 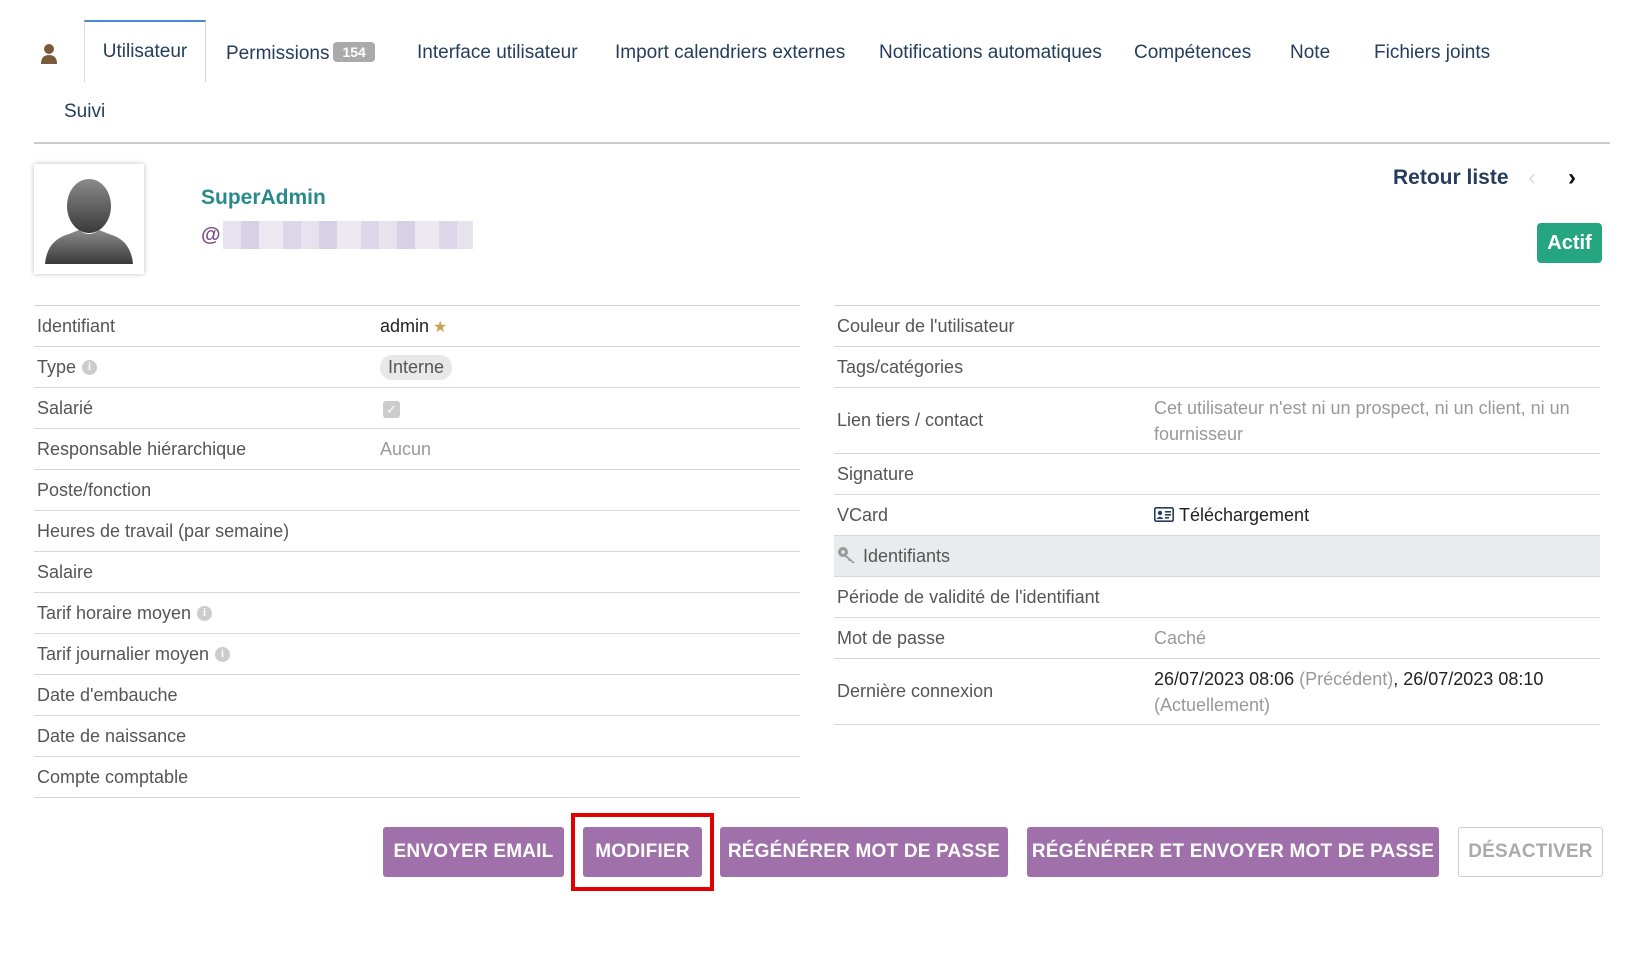 I want to click on permissions-count-badge: 154, so click(x=354, y=52).